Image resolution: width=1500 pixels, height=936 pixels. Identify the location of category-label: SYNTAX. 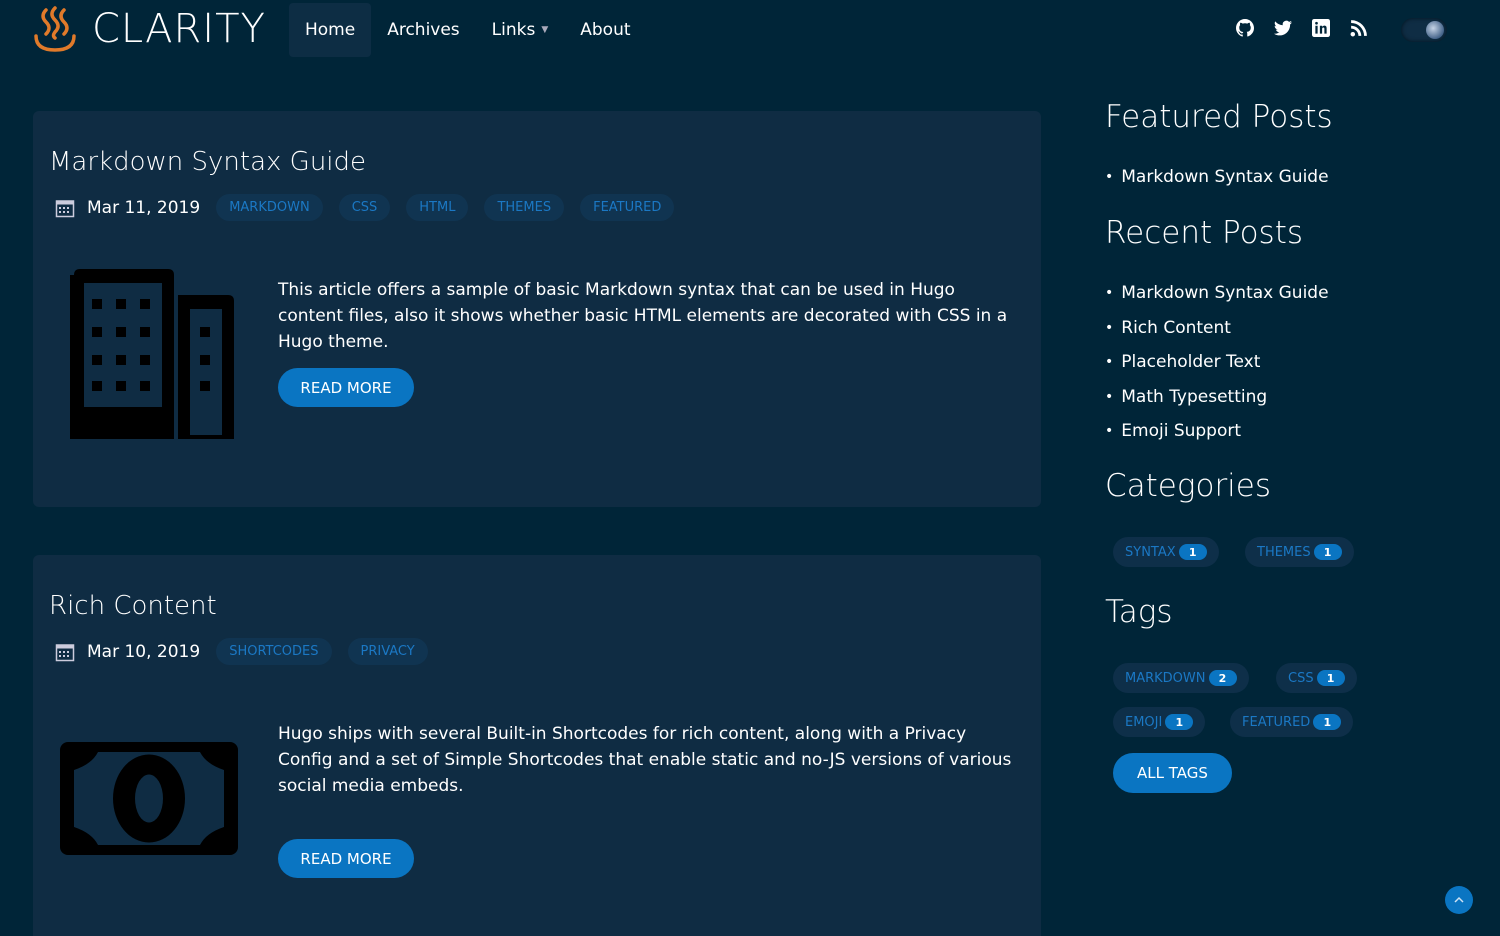
(1150, 552).